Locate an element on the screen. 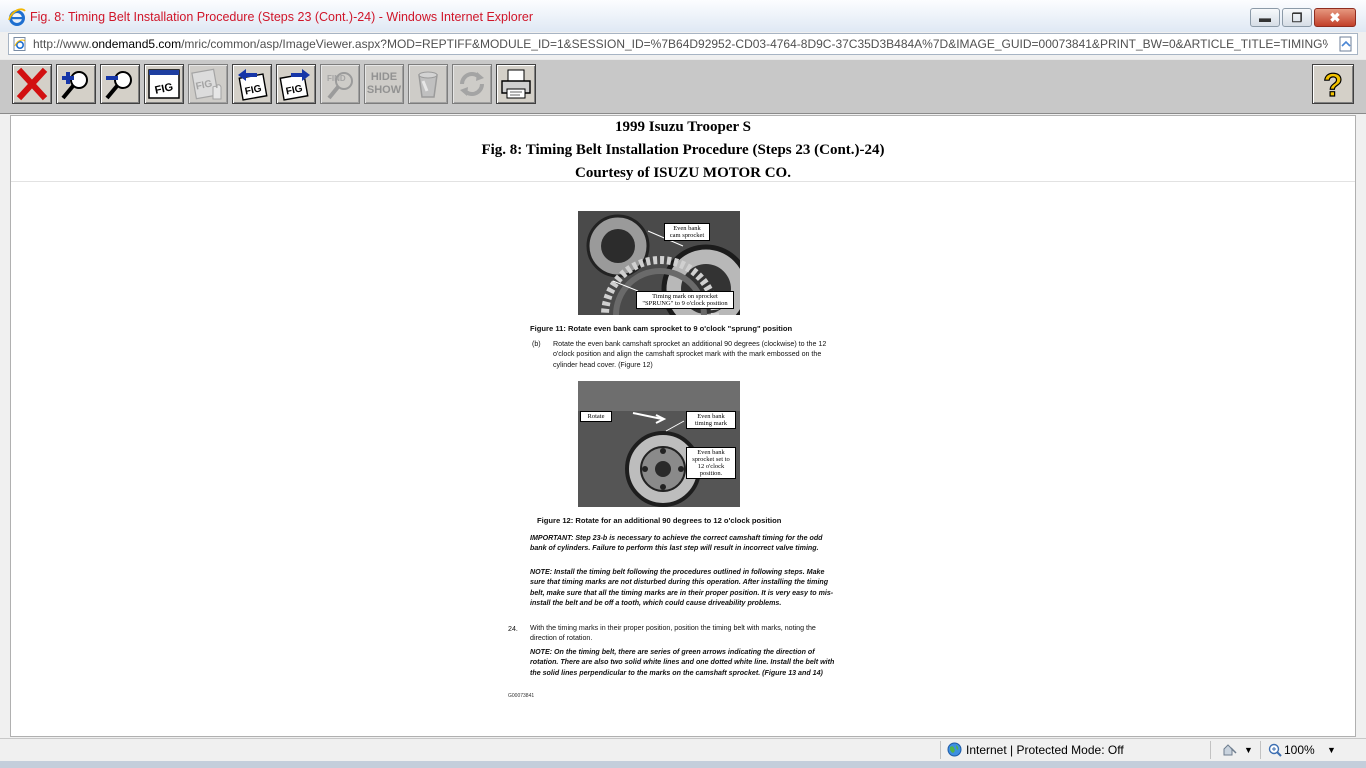 The image size is (1366, 768). fig-forward-icon: FIG is located at coordinates (294, 85).